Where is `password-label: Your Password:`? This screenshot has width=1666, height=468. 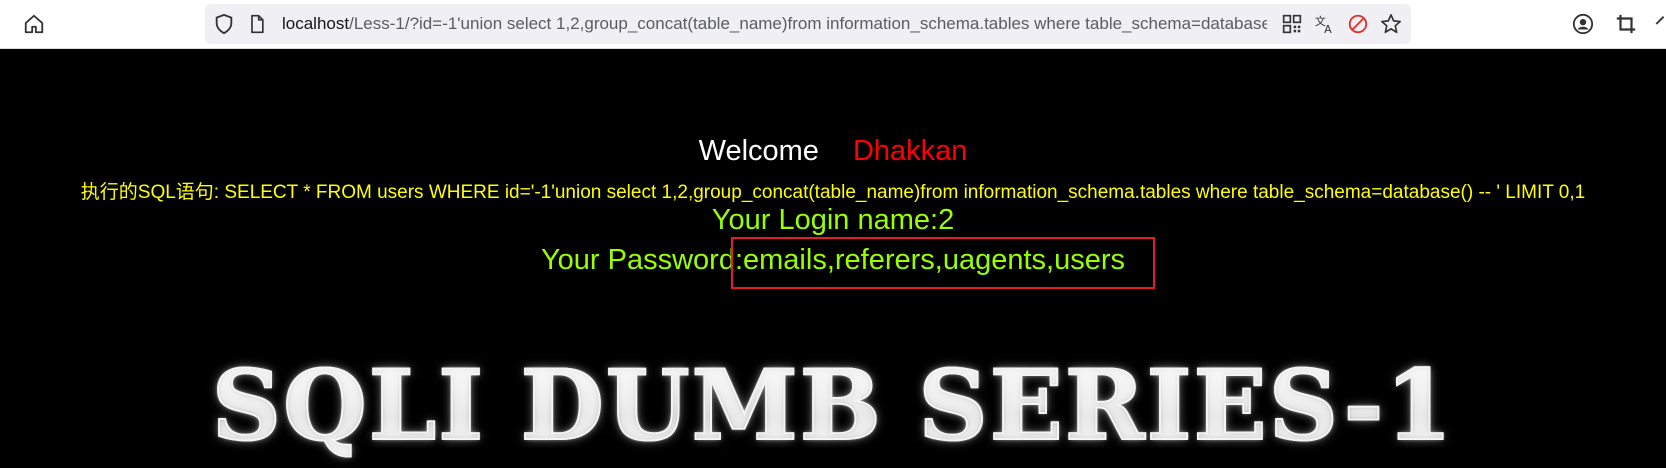
password-label: Your Password: is located at coordinates (642, 260).